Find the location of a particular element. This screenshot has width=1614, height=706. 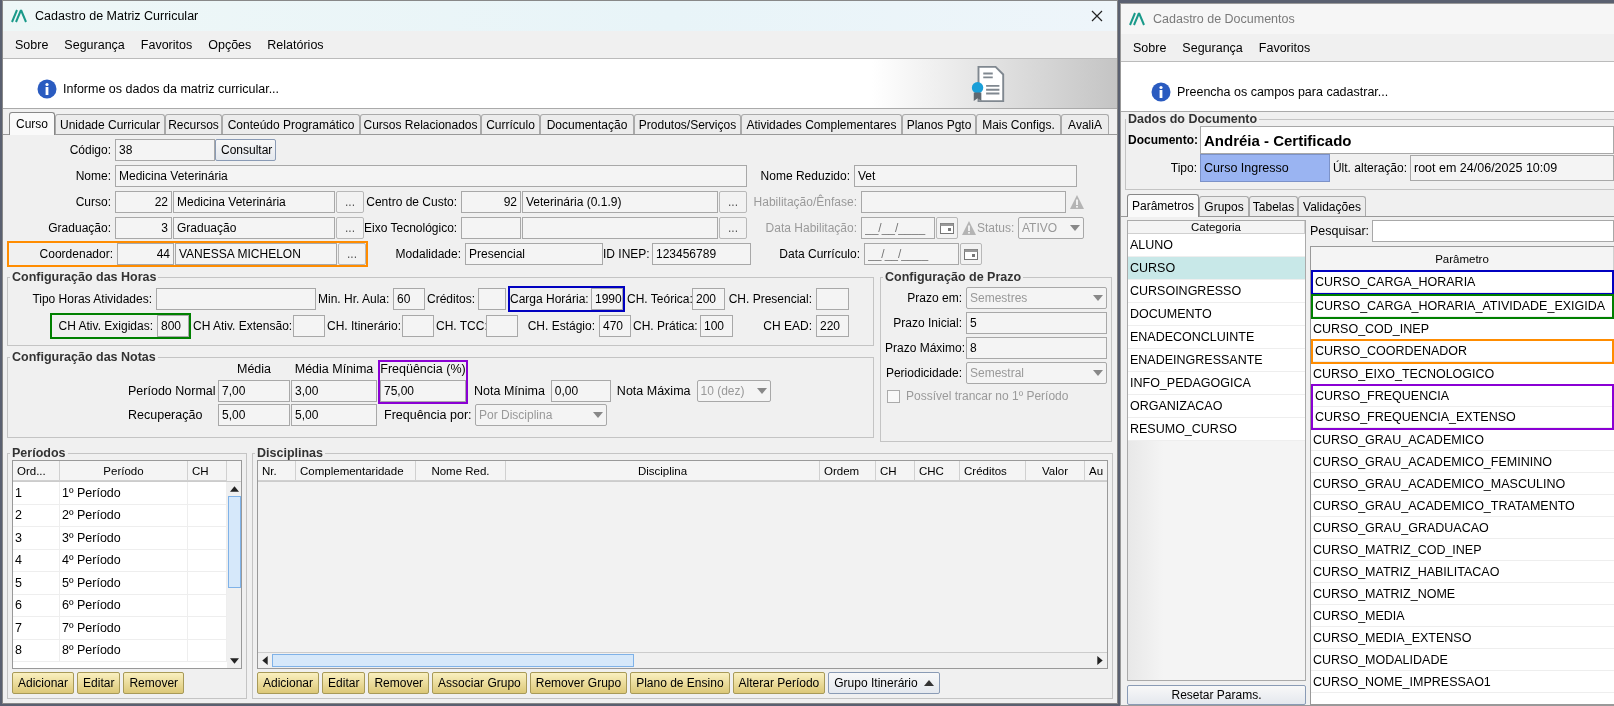

action-button: Alterar Período is located at coordinates (779, 683).